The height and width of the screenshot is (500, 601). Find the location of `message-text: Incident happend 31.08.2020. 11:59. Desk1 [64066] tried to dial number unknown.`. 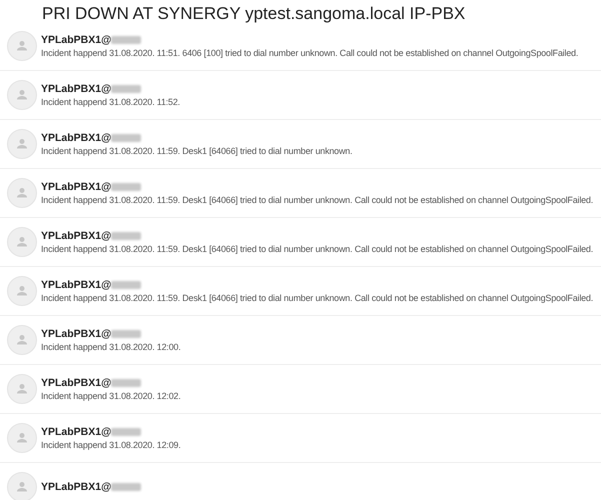

message-text: Incident happend 31.08.2020. 11:59. Desk1 [64066] tried to dial number unknown. is located at coordinates (196, 151).